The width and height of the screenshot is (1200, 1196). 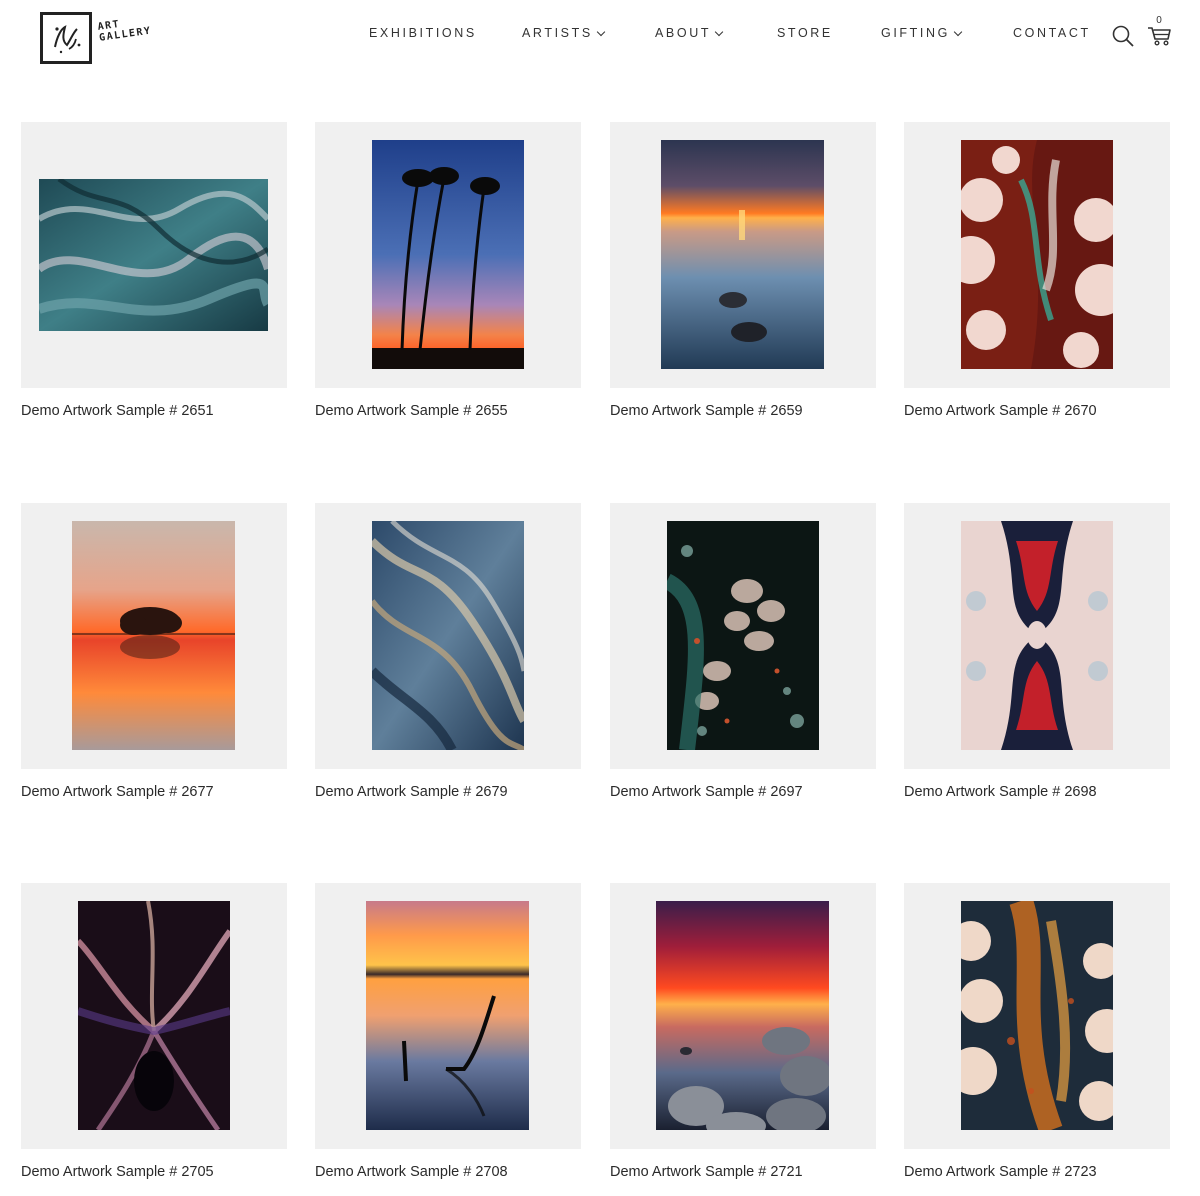 I want to click on nav-label: CONTACT, so click(x=1052, y=33).